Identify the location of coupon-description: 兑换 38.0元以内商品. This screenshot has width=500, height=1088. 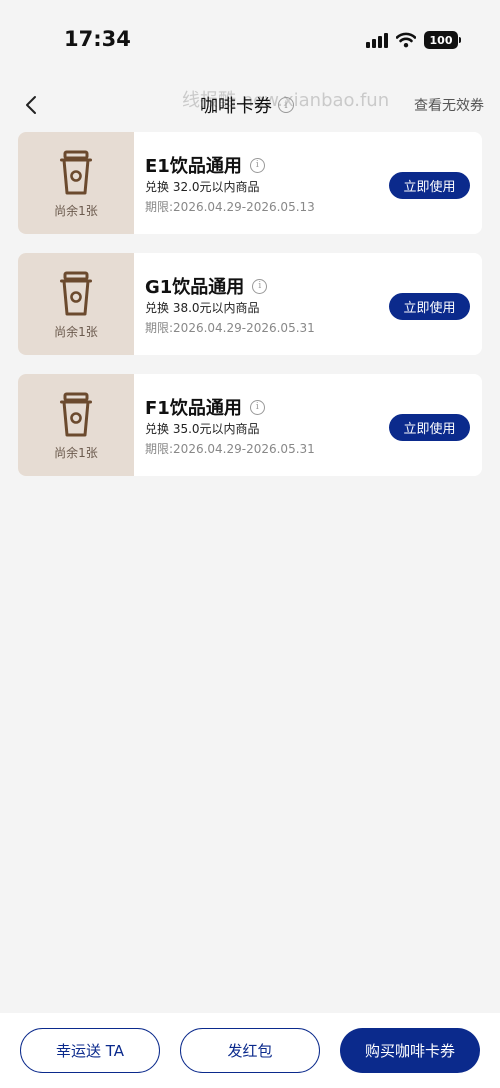
(202, 308).